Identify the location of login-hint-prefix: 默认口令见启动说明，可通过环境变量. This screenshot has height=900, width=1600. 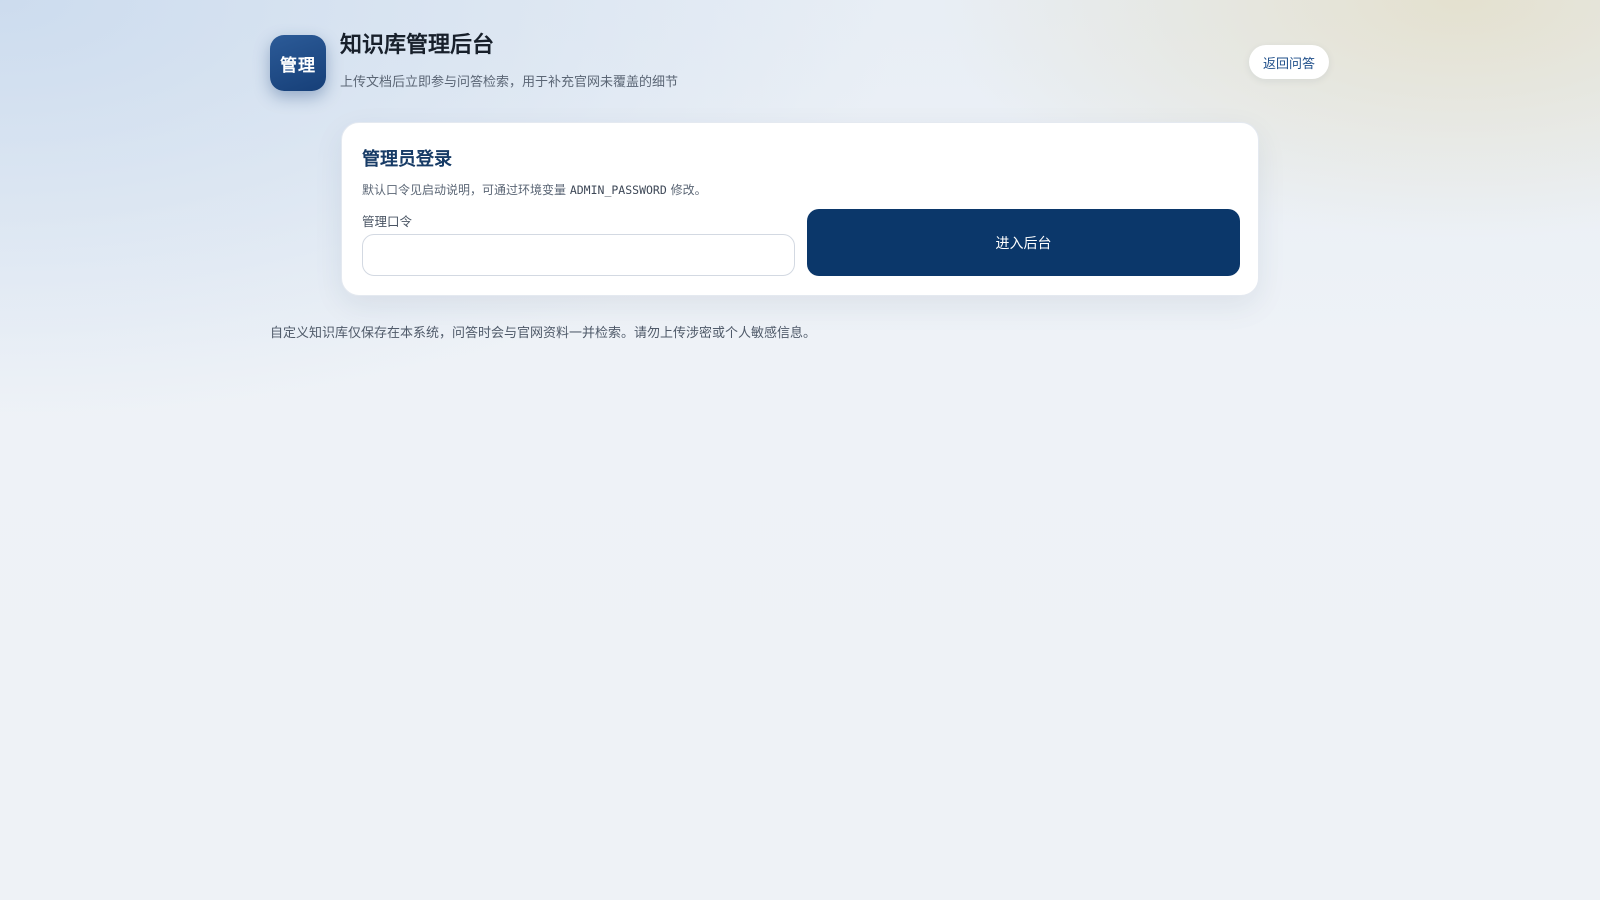
(466, 190).